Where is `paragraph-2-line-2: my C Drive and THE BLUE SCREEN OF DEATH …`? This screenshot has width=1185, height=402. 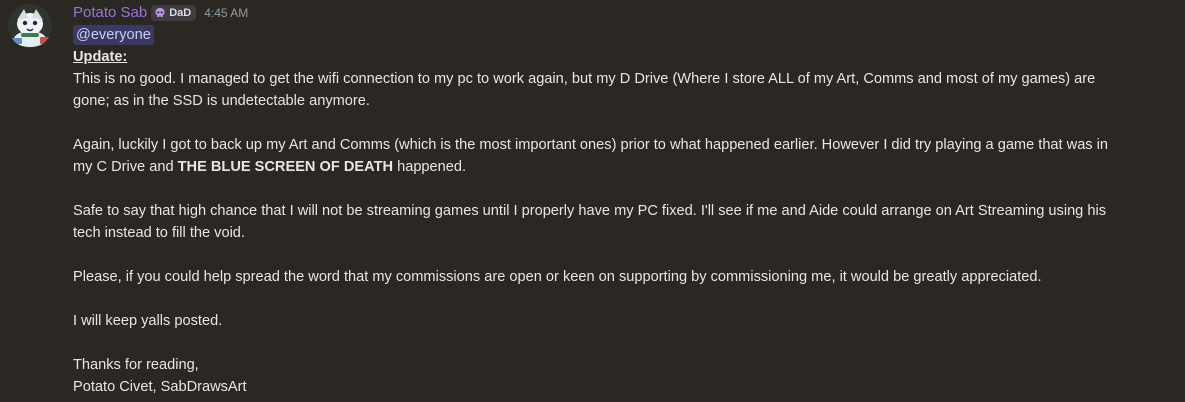
paragraph-2-line-2: my C Drive and THE BLUE SCREEN OF DEATH … is located at coordinates (269, 167).